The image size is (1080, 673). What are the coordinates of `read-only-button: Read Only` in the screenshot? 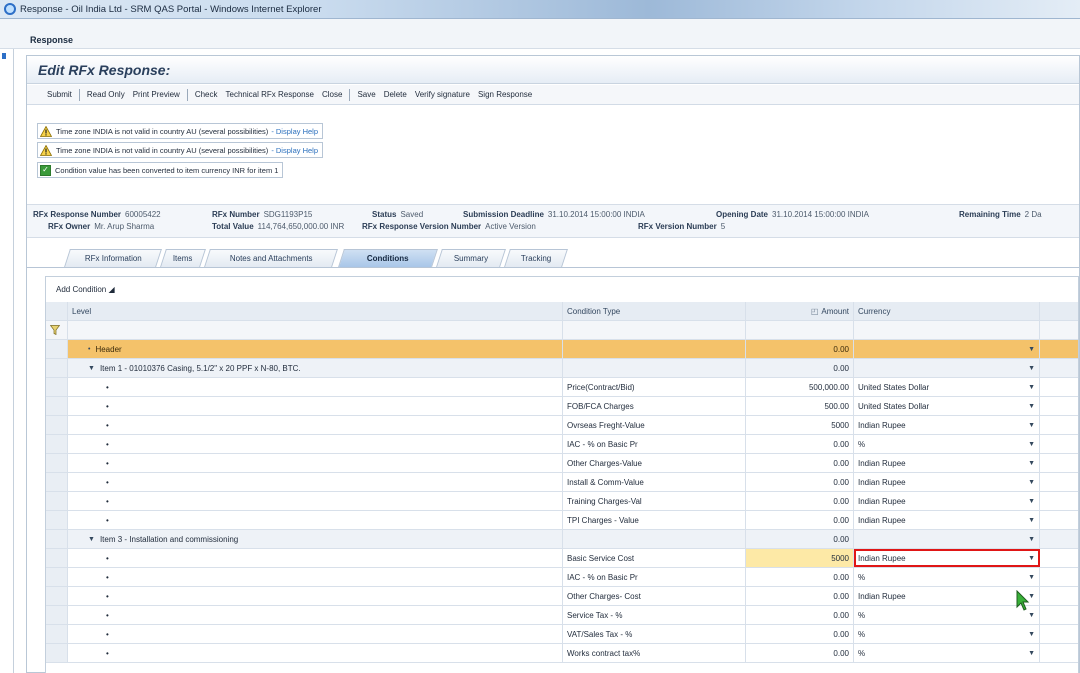 It's located at (106, 94).